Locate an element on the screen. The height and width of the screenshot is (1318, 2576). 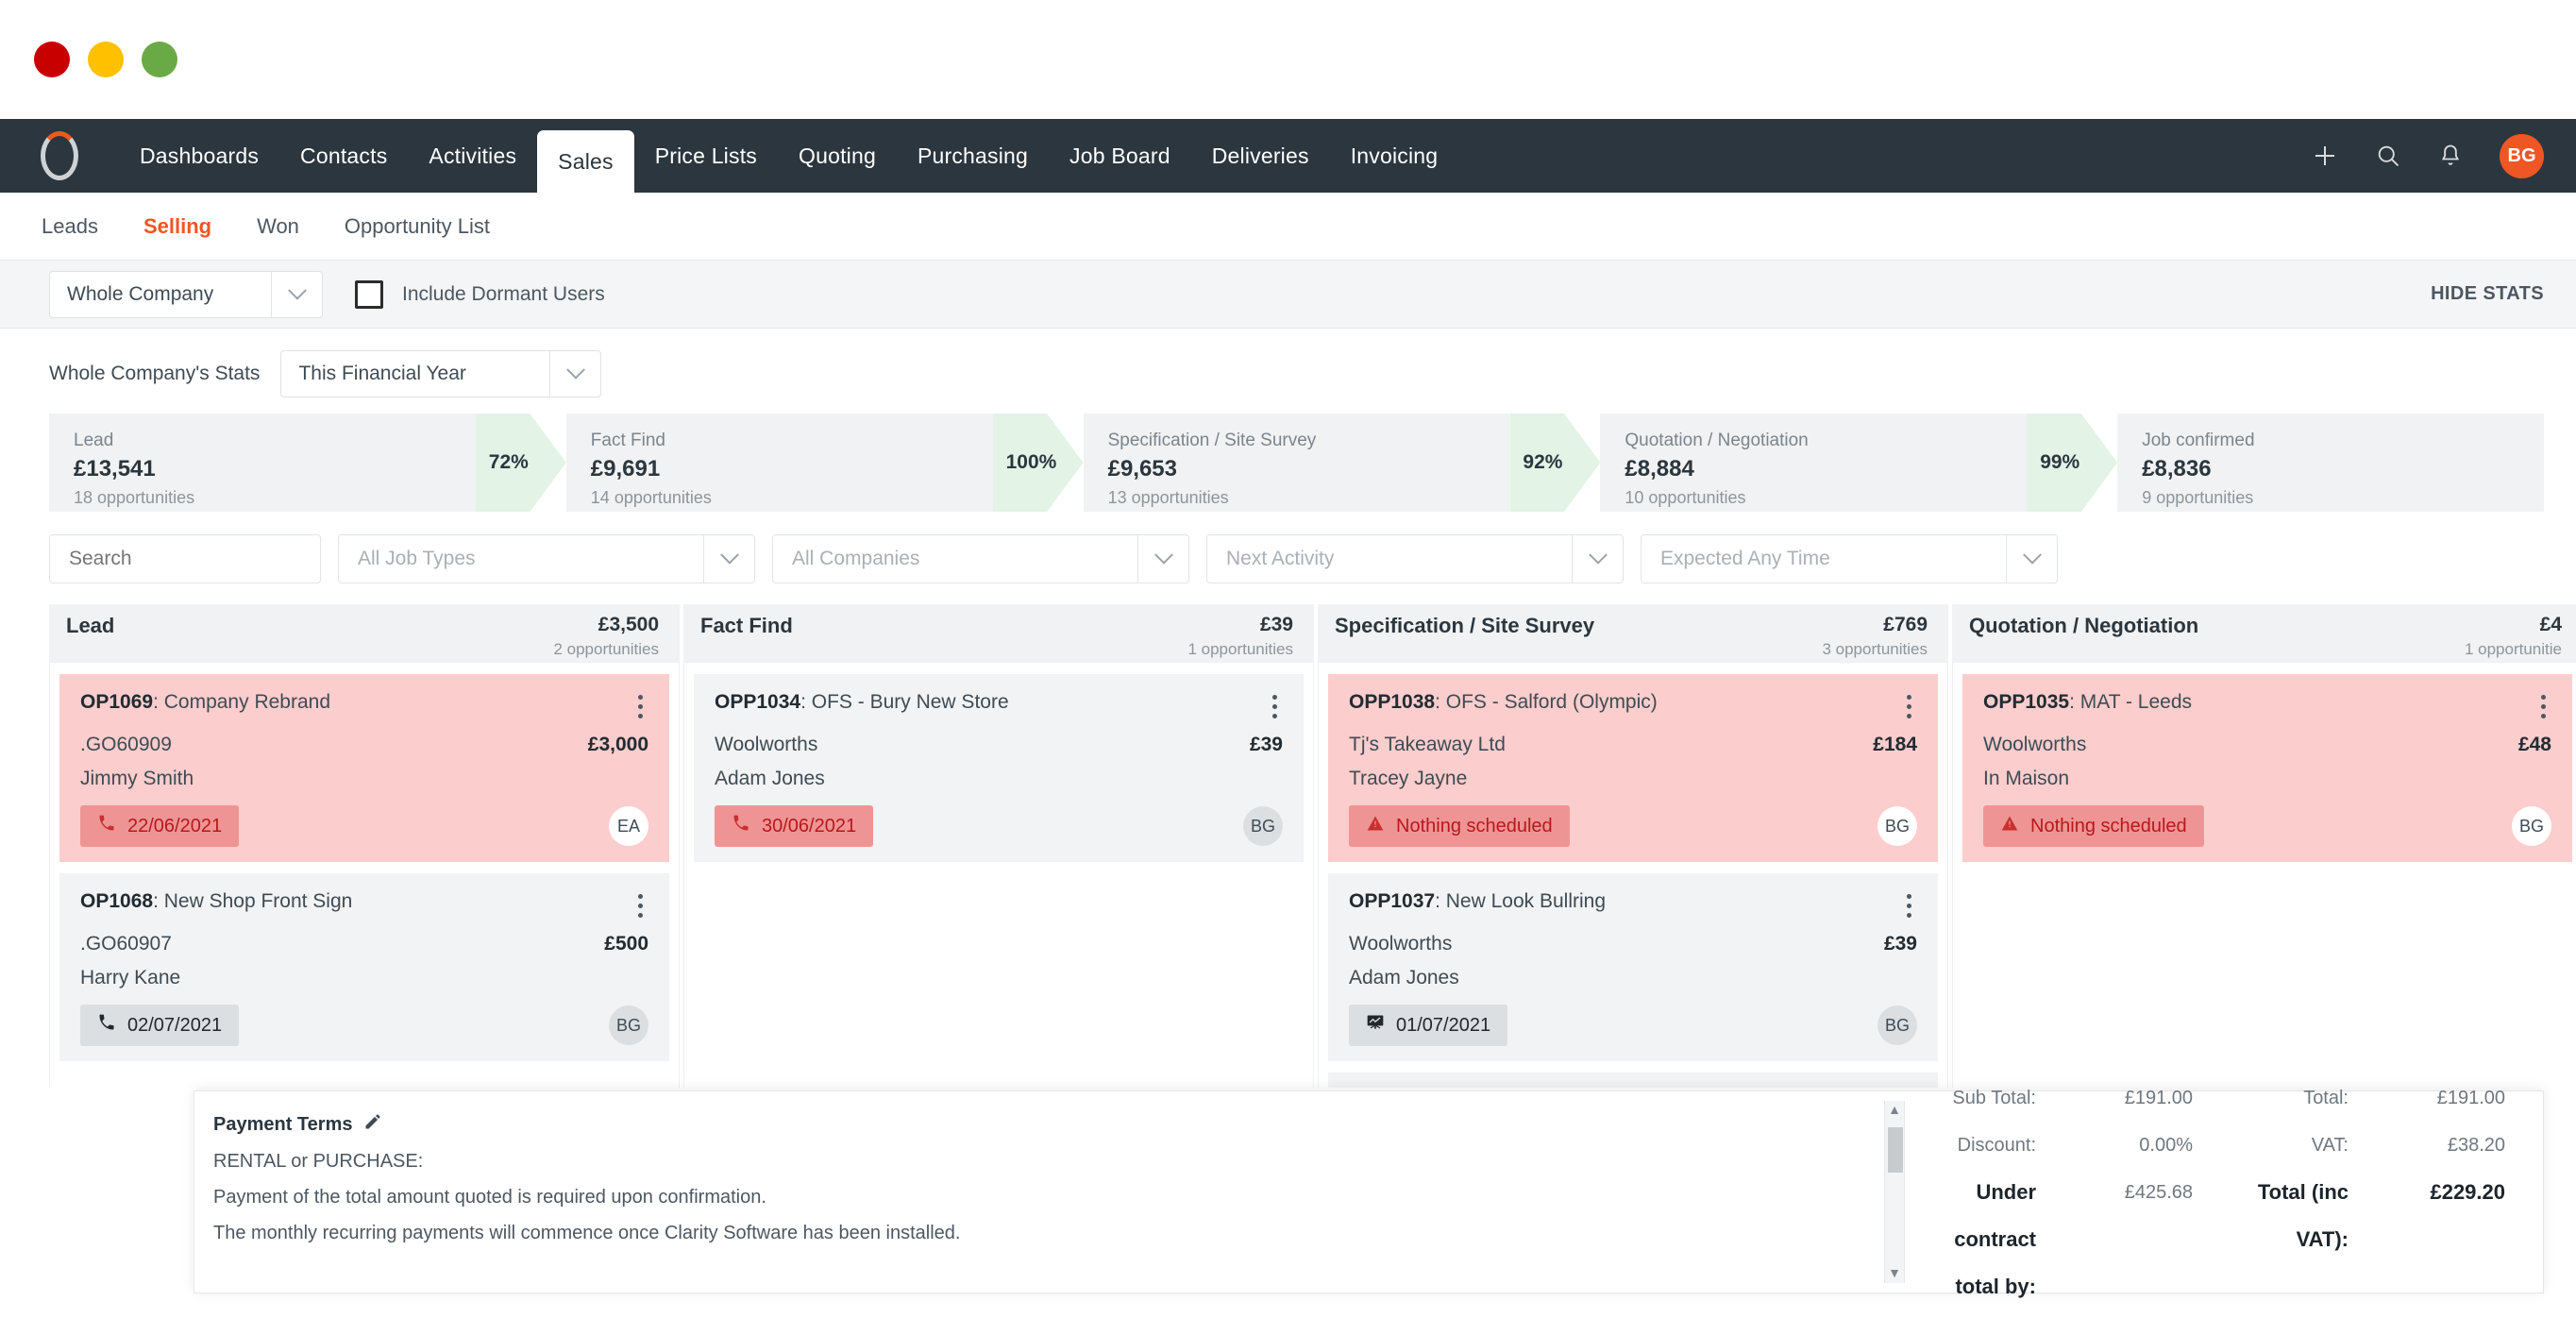
stage-job-confirmed: Job confirmed £8,836 9 opportunities is located at coordinates (2330, 463).